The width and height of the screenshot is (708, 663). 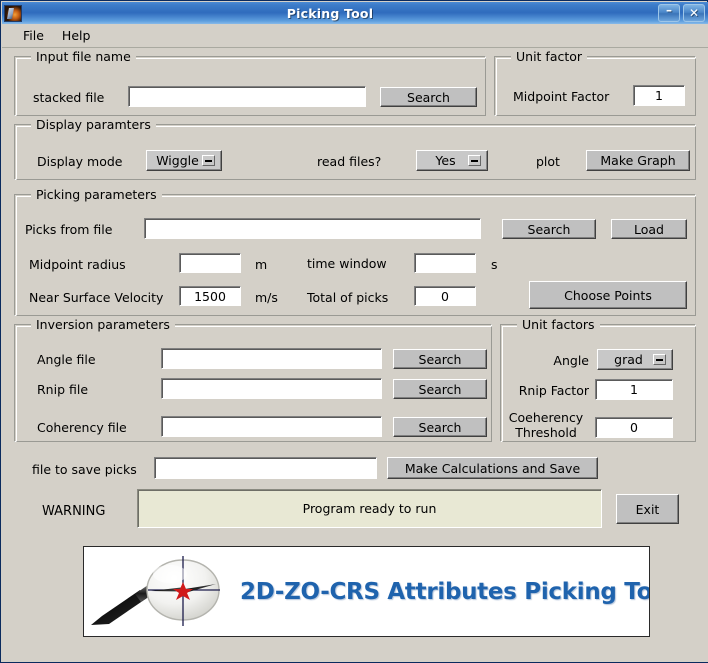 I want to click on read-files-label: read files?, so click(x=349, y=161).